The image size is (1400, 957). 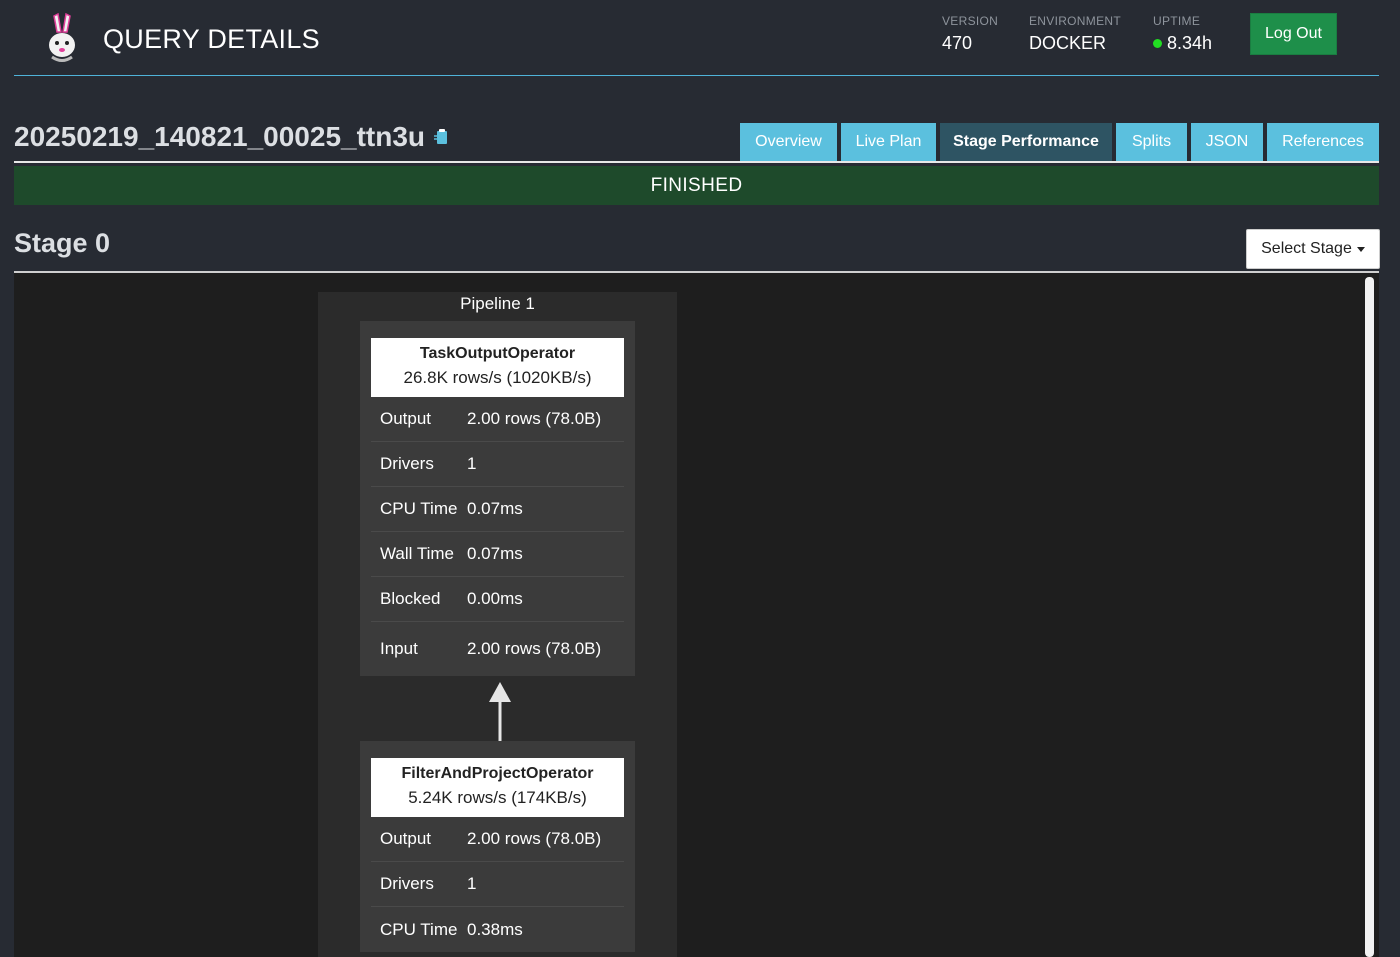 What do you see at coordinates (500, 711) in the screenshot?
I see `flow-arrow-icon` at bounding box center [500, 711].